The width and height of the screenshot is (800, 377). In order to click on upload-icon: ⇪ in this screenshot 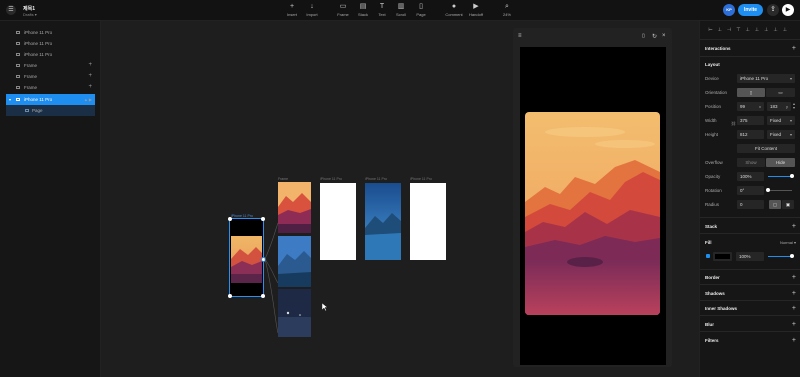, I will do `click(773, 10)`.